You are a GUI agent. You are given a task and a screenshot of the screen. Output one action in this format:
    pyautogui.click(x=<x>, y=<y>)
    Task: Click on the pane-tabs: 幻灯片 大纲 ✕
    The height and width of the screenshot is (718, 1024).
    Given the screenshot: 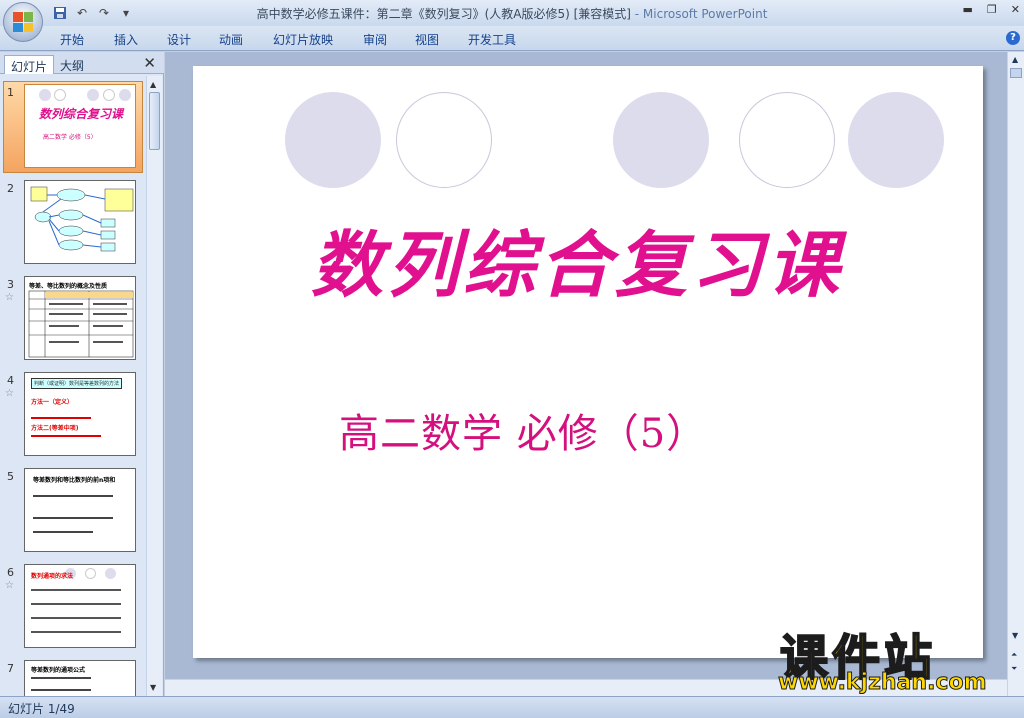 What is the action you would take?
    pyautogui.click(x=82, y=63)
    